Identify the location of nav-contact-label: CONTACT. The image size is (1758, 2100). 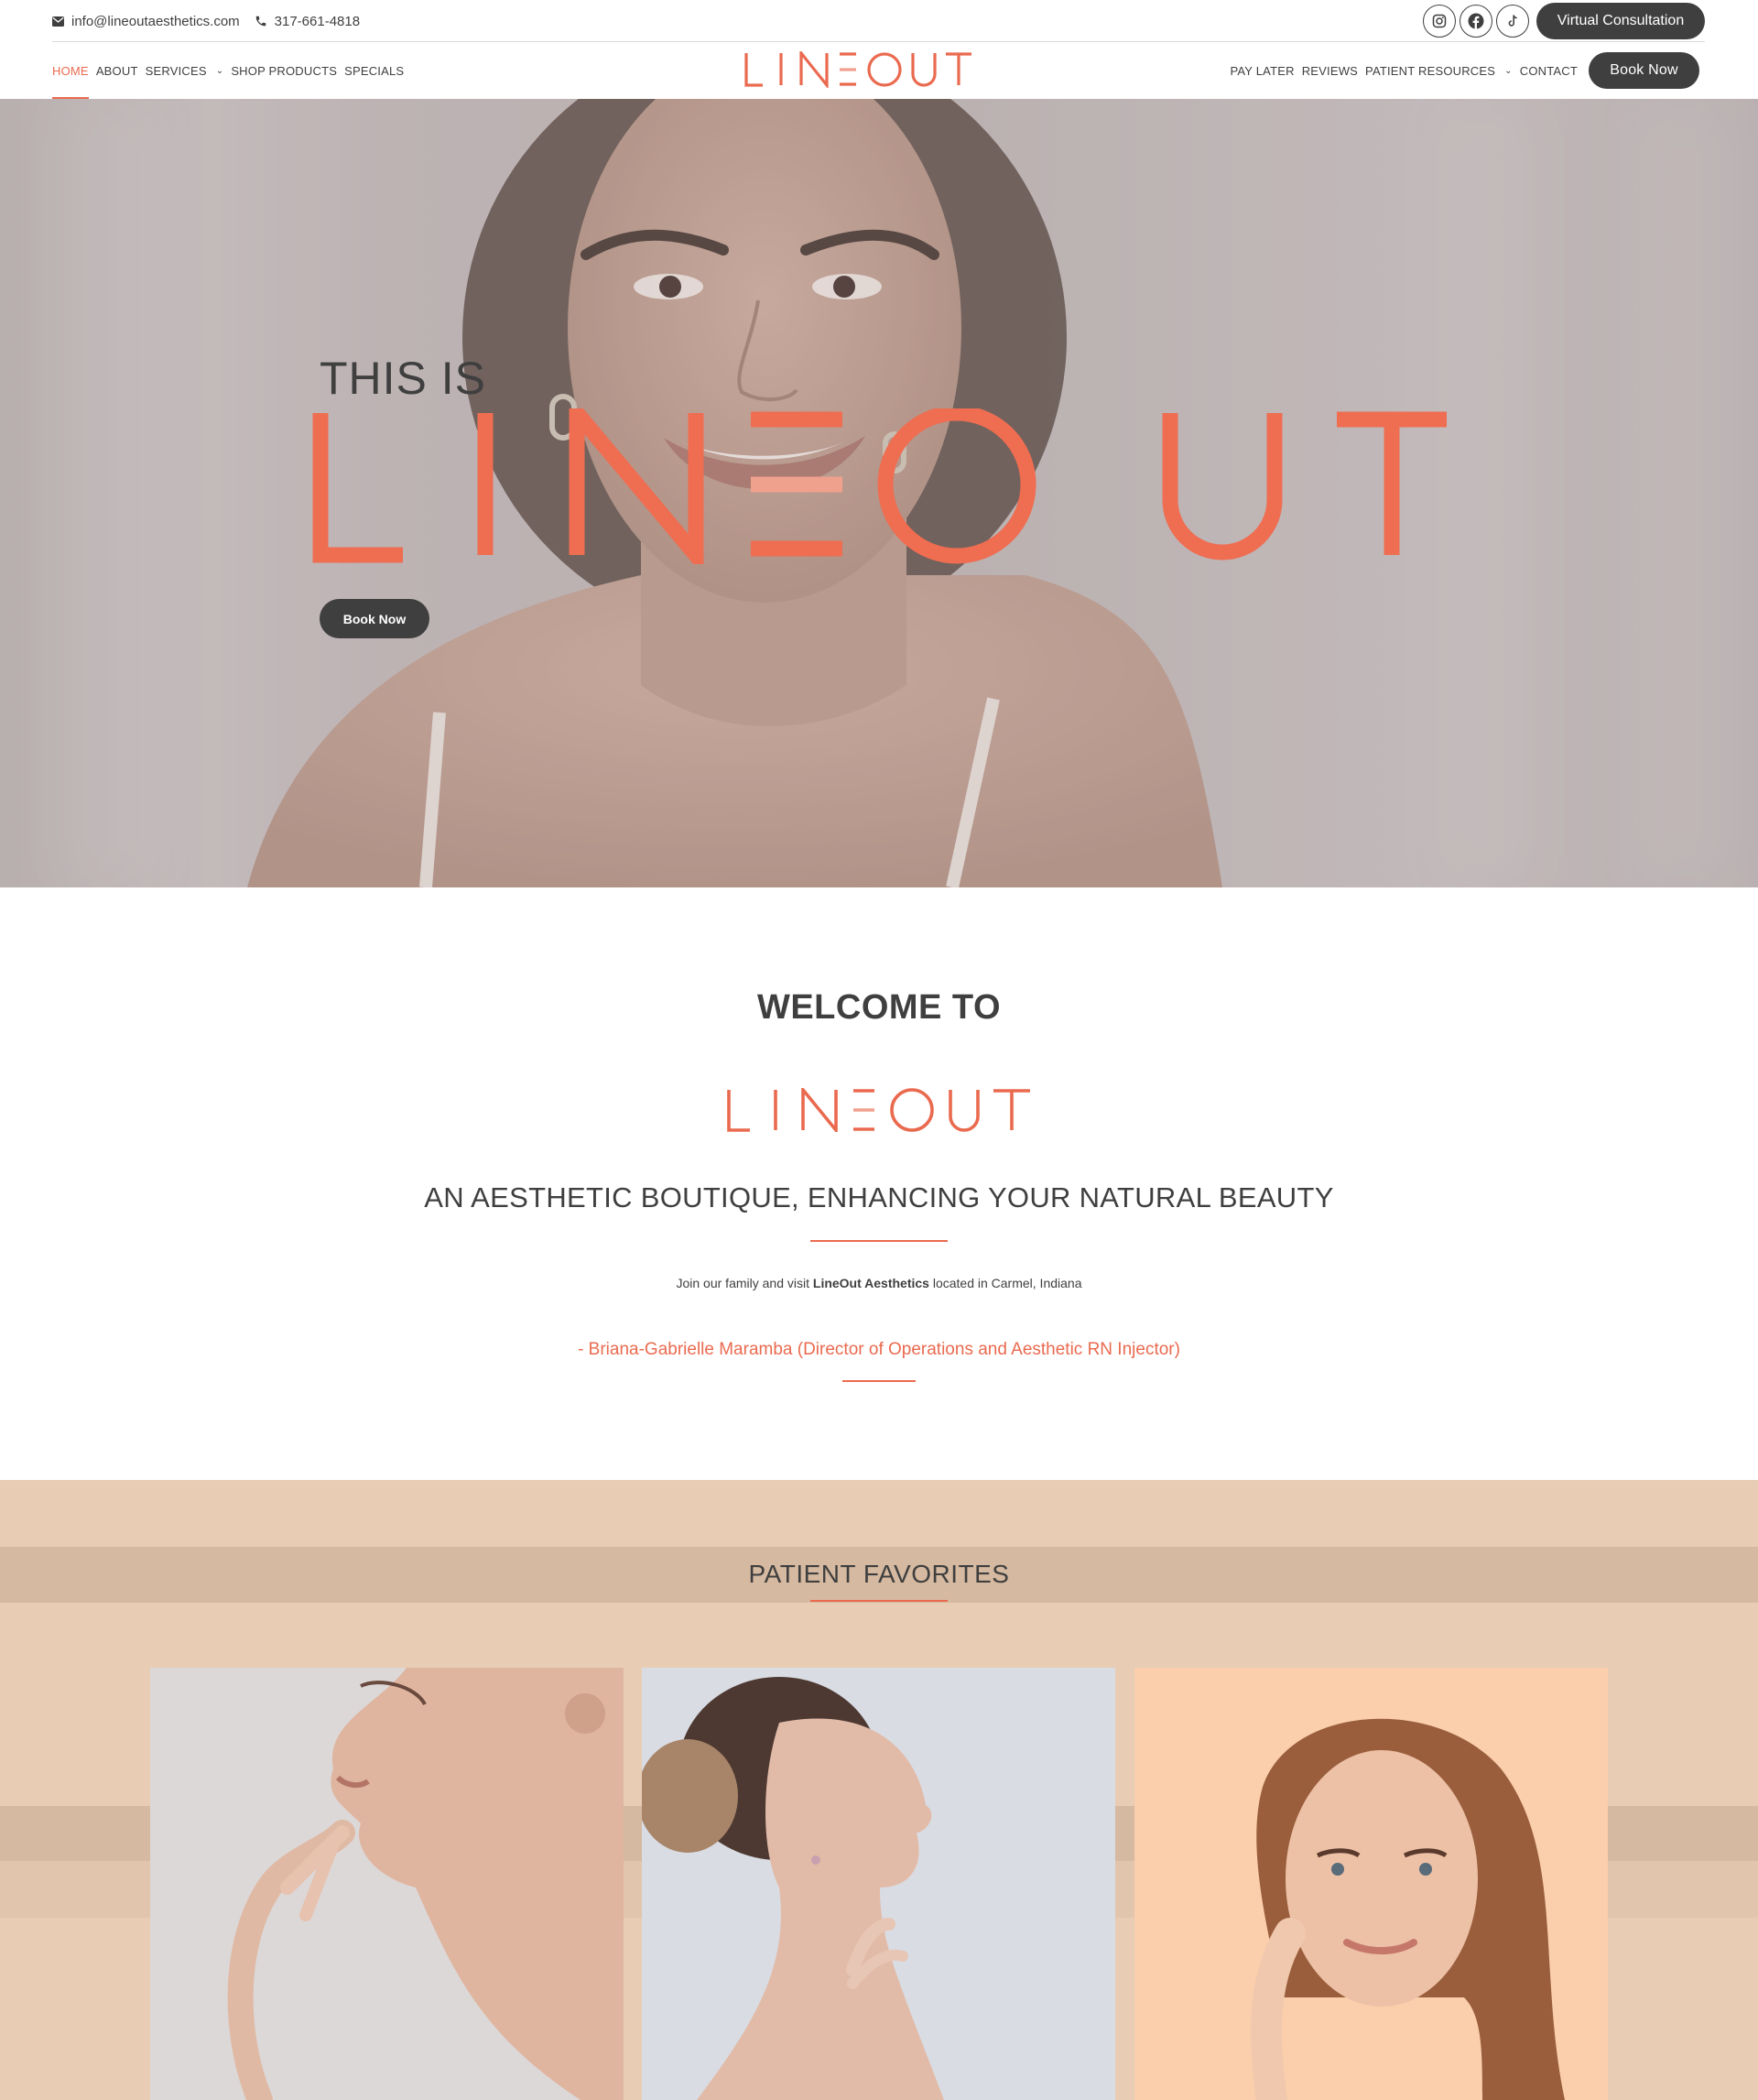
(1548, 71).